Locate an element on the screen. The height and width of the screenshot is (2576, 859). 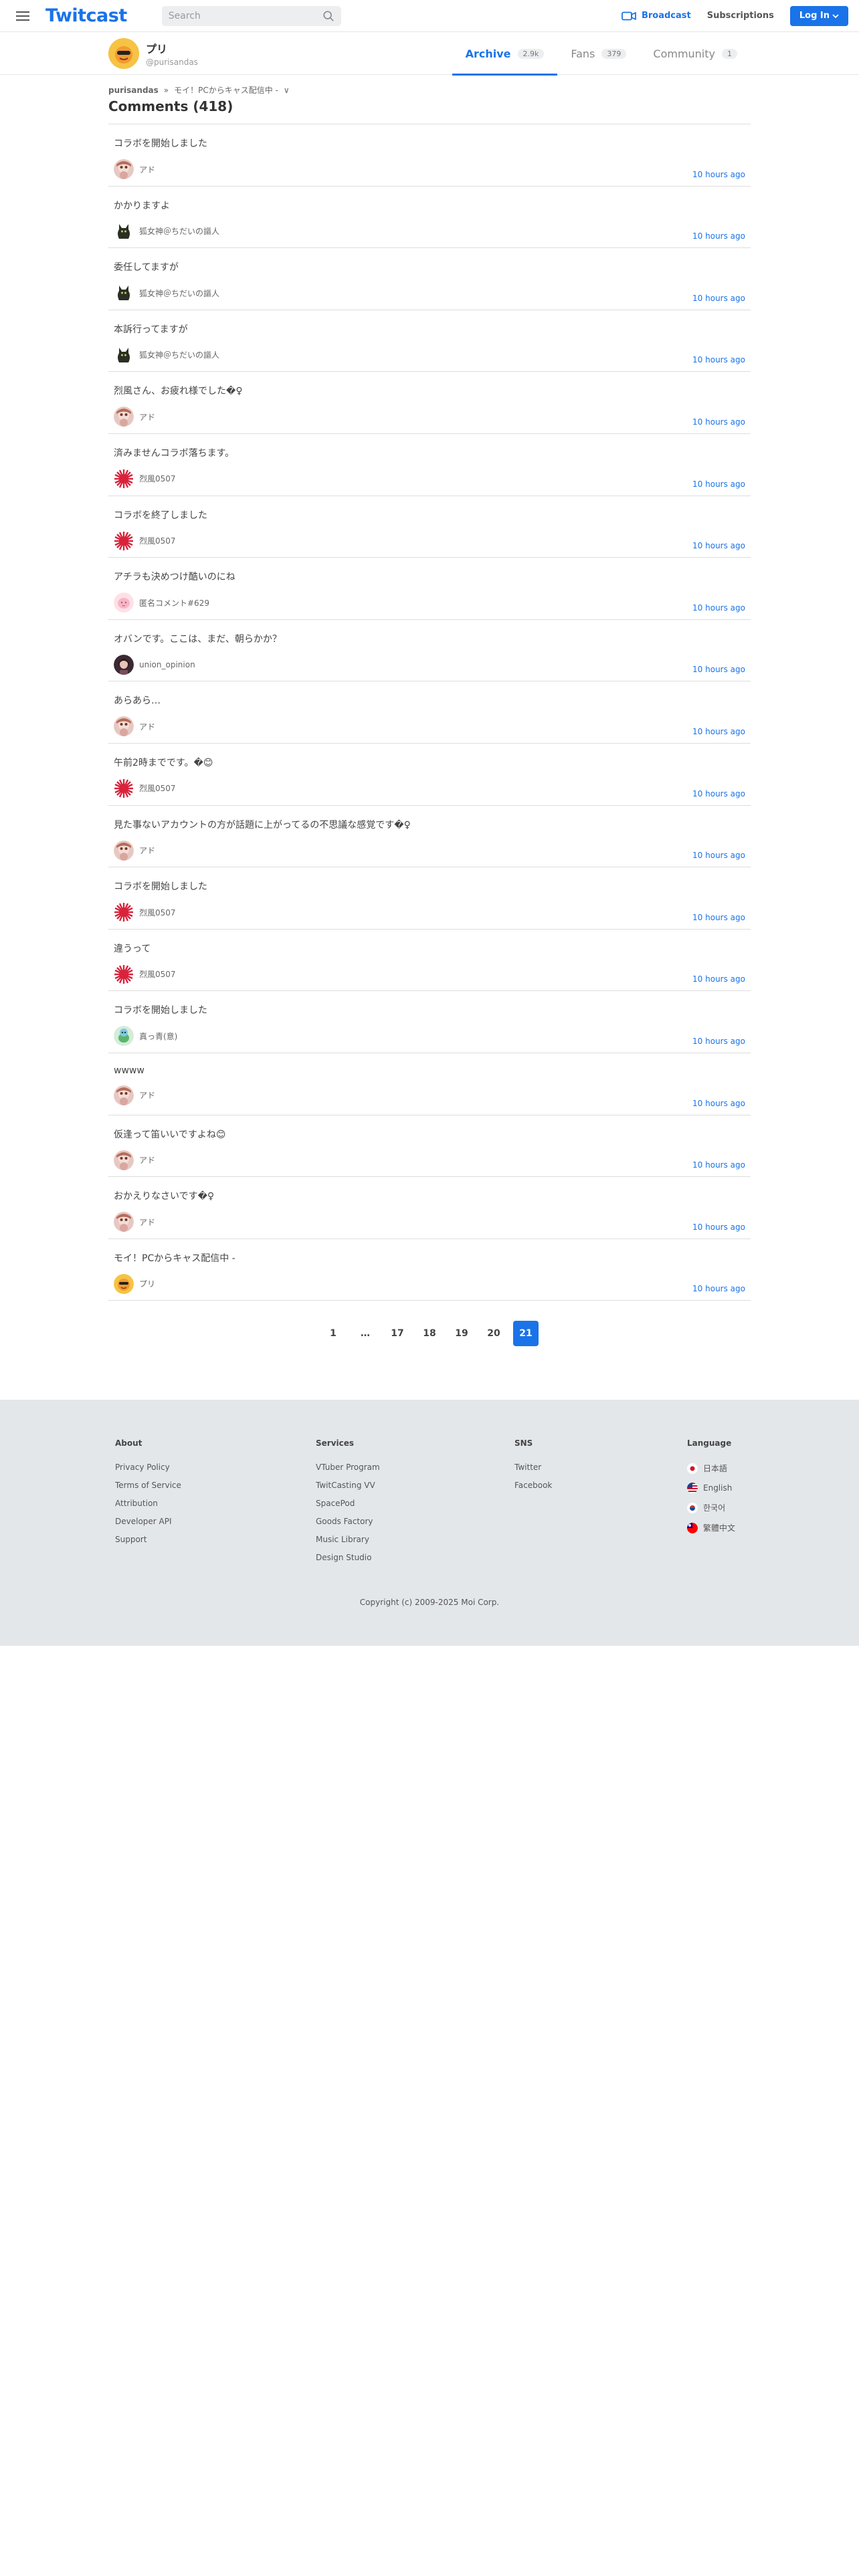
footer-link: Privacy Policy is located at coordinates (215, 1467).